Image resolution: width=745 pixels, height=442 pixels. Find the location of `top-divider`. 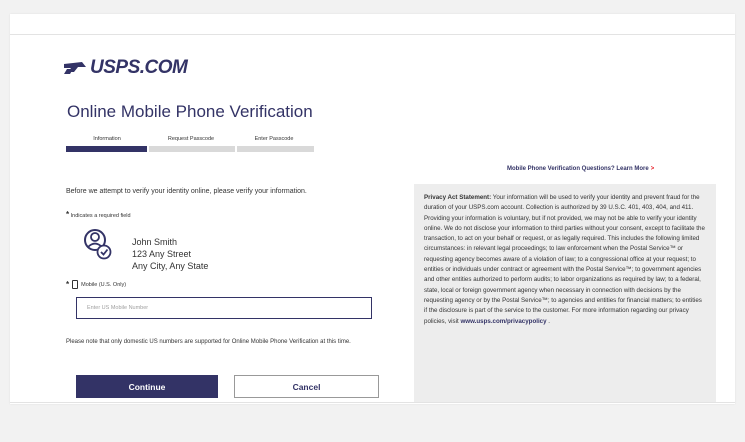

top-divider is located at coordinates (372, 34).